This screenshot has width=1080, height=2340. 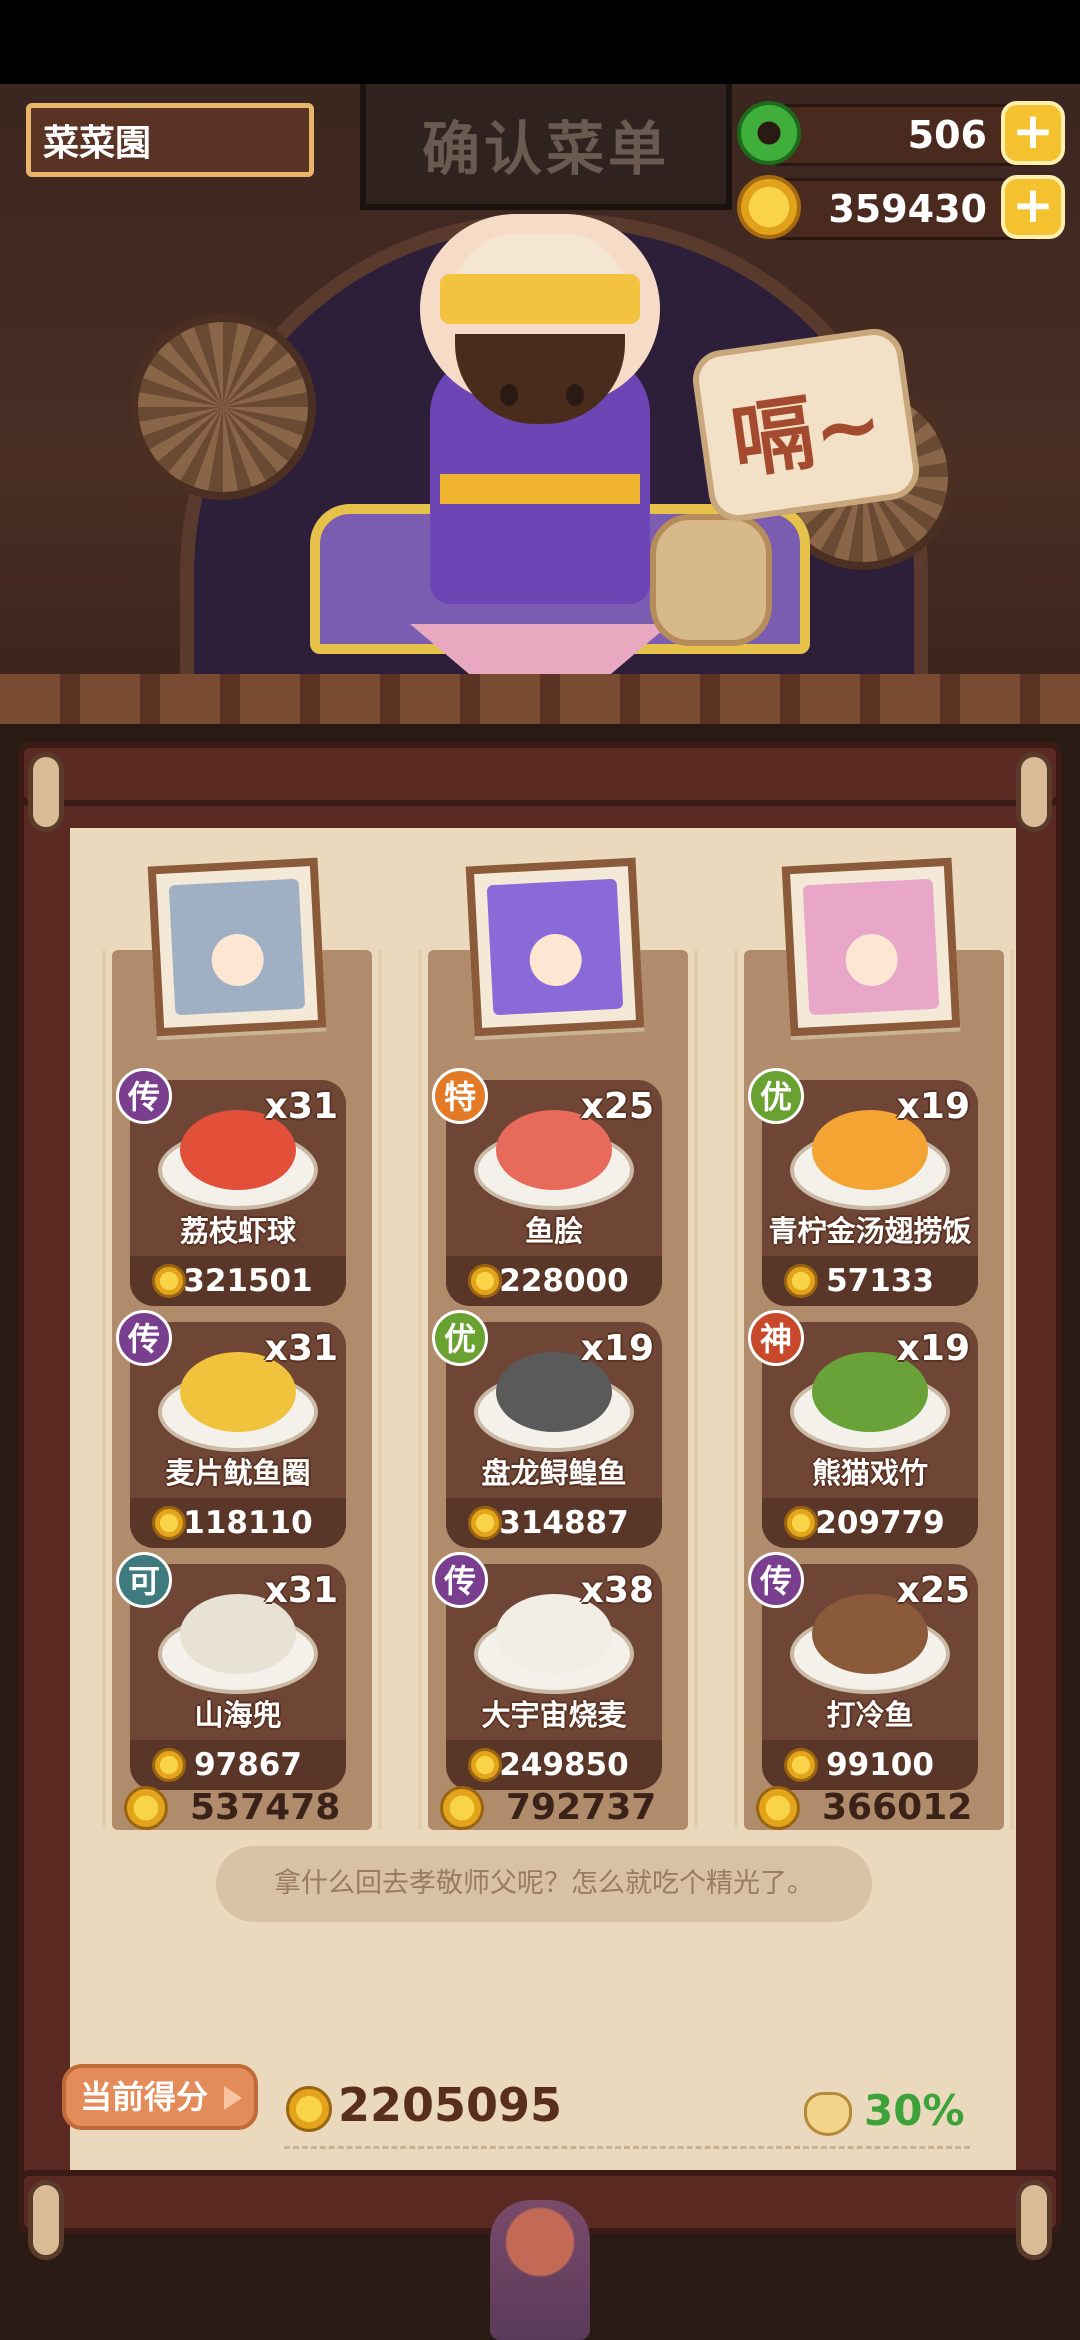 What do you see at coordinates (627, 2147) in the screenshot?
I see `divider` at bounding box center [627, 2147].